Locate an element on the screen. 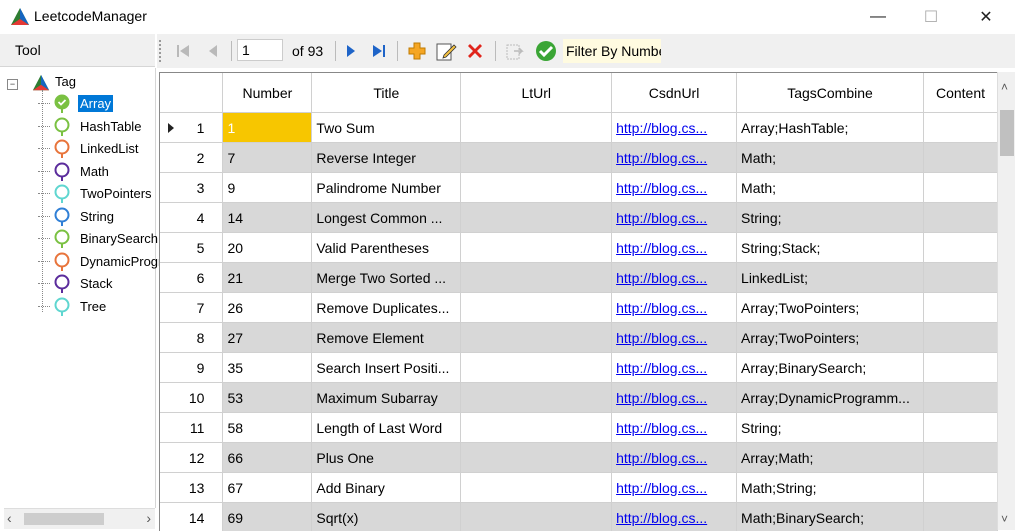  scroll-down-icon: ˅ is located at coordinates (1004, 519).